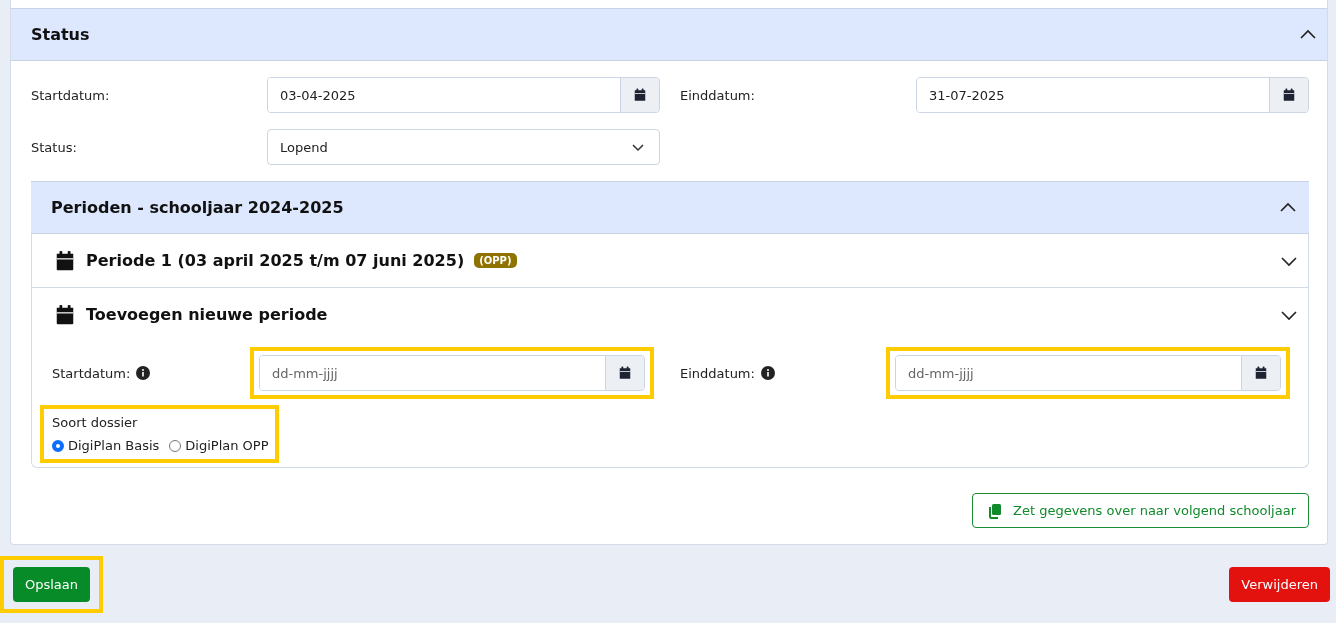  I want to click on radio-option: DigiPlan OPP, so click(219, 445).